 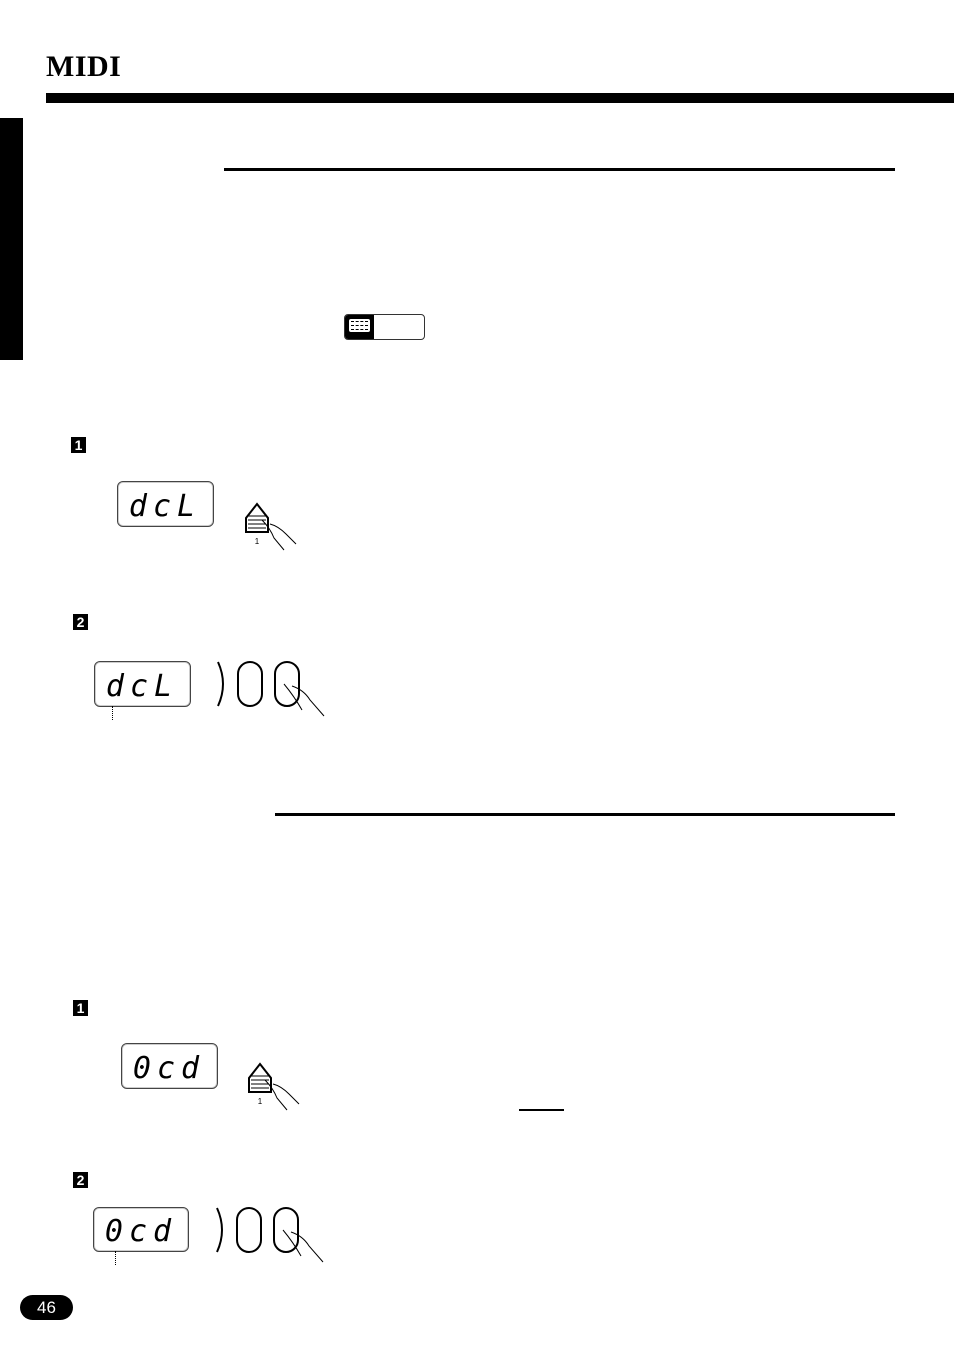 I want to click on page-number: 46, so click(x=46, y=1307).